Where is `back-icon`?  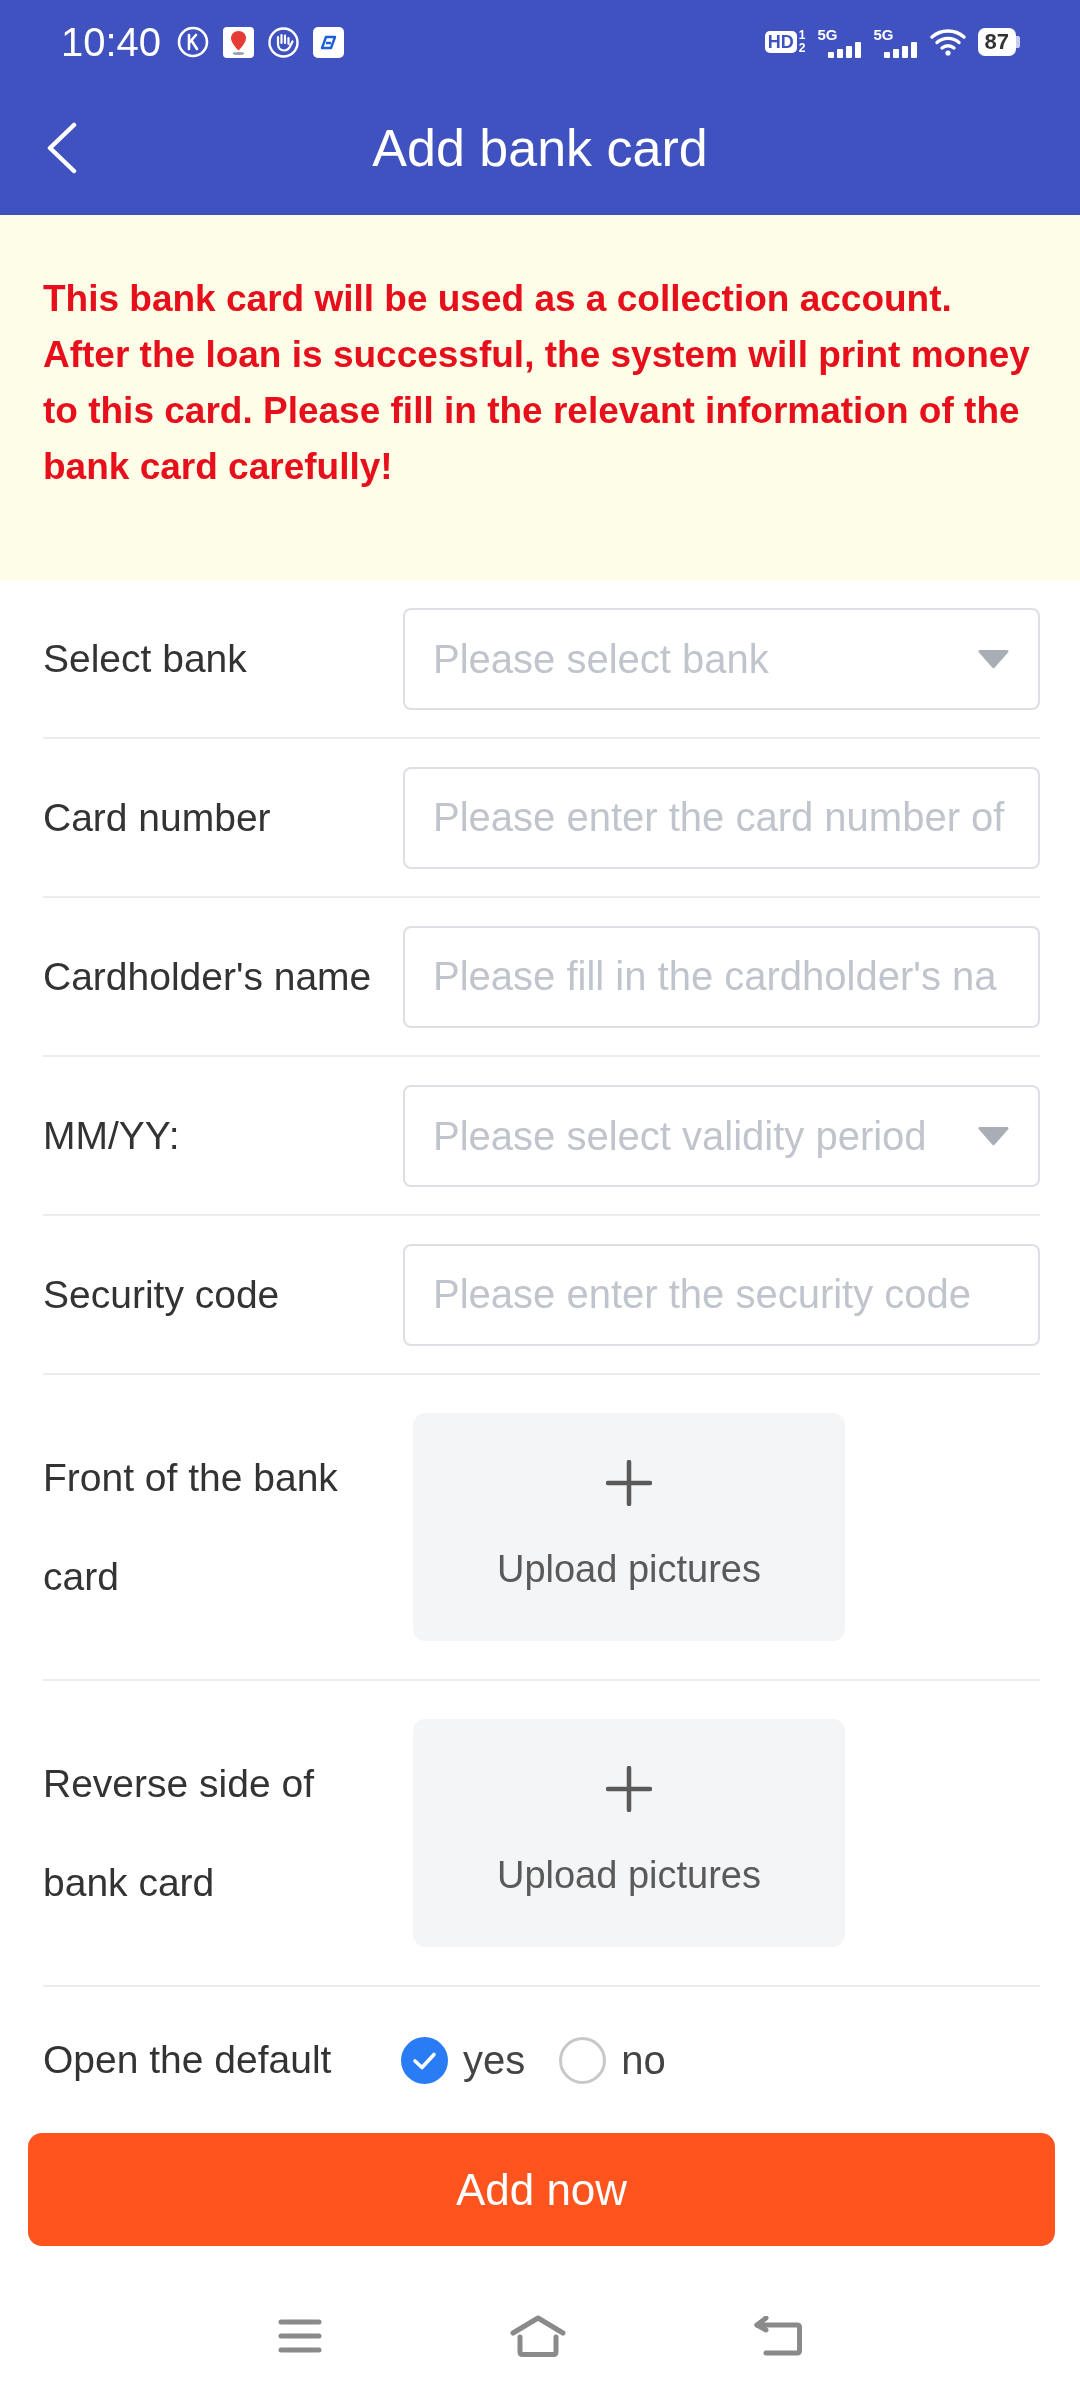 back-icon is located at coordinates (778, 2336).